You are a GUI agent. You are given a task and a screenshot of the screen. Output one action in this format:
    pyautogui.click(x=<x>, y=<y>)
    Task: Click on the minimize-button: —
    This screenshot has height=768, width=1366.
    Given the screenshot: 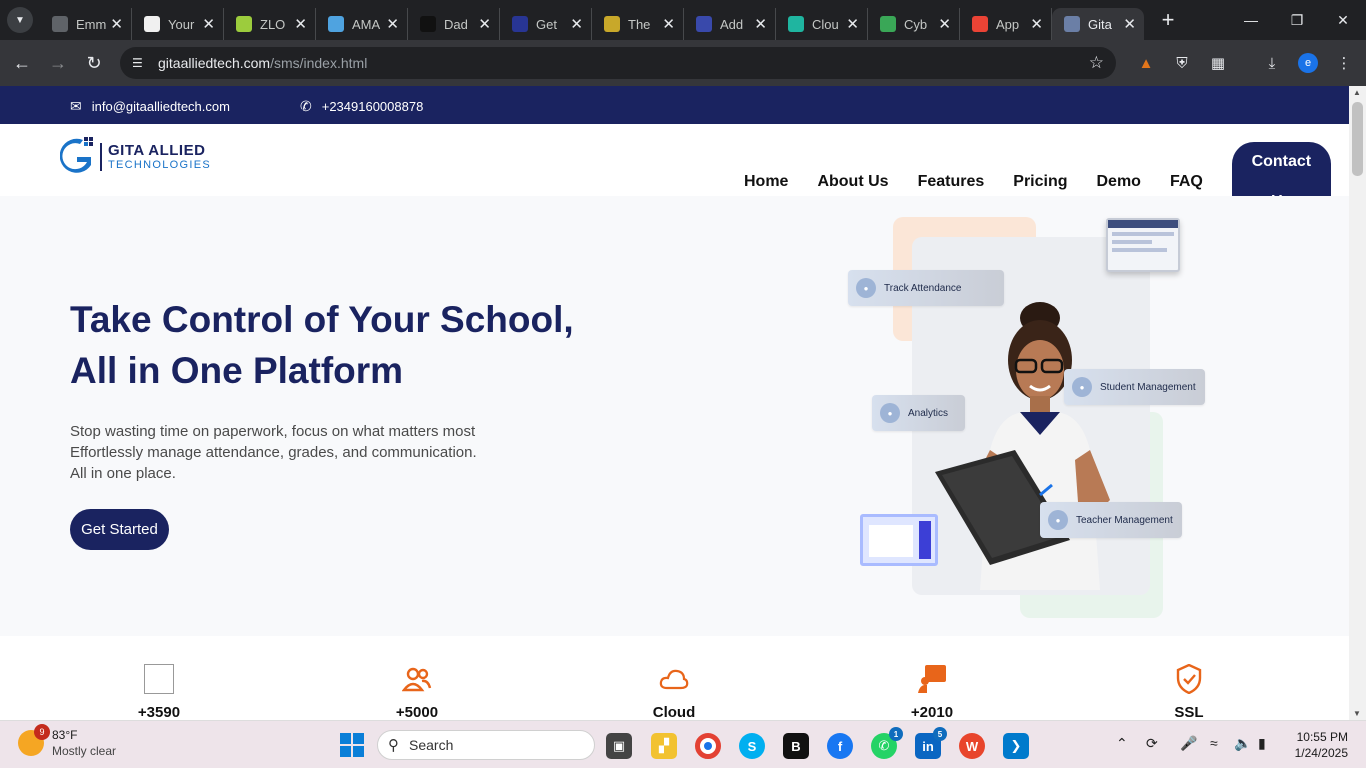 What is the action you would take?
    pyautogui.click(x=1251, y=20)
    